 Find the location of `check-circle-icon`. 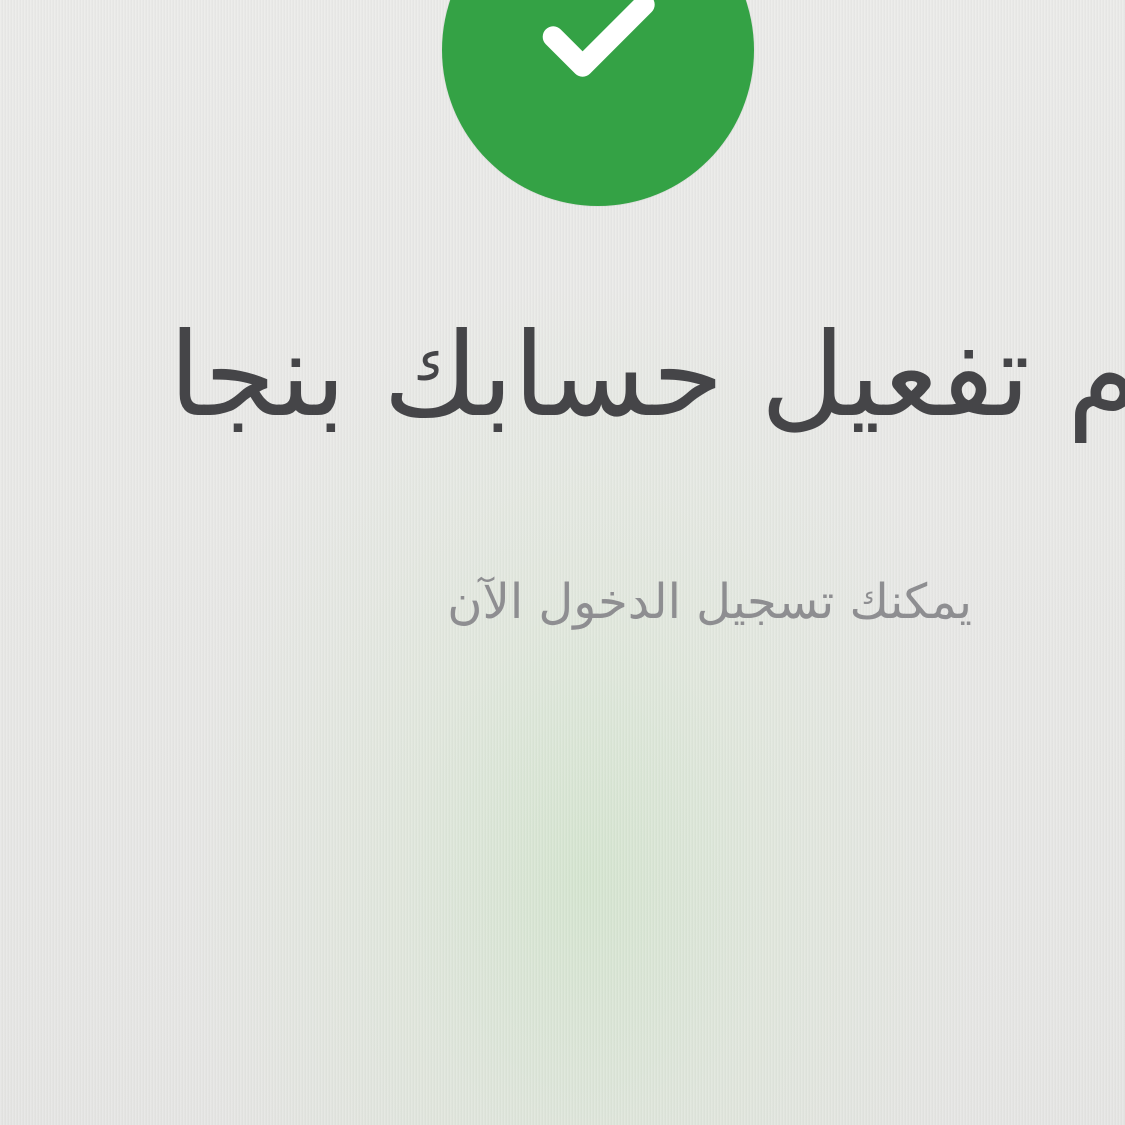

check-circle-icon is located at coordinates (598, 103).